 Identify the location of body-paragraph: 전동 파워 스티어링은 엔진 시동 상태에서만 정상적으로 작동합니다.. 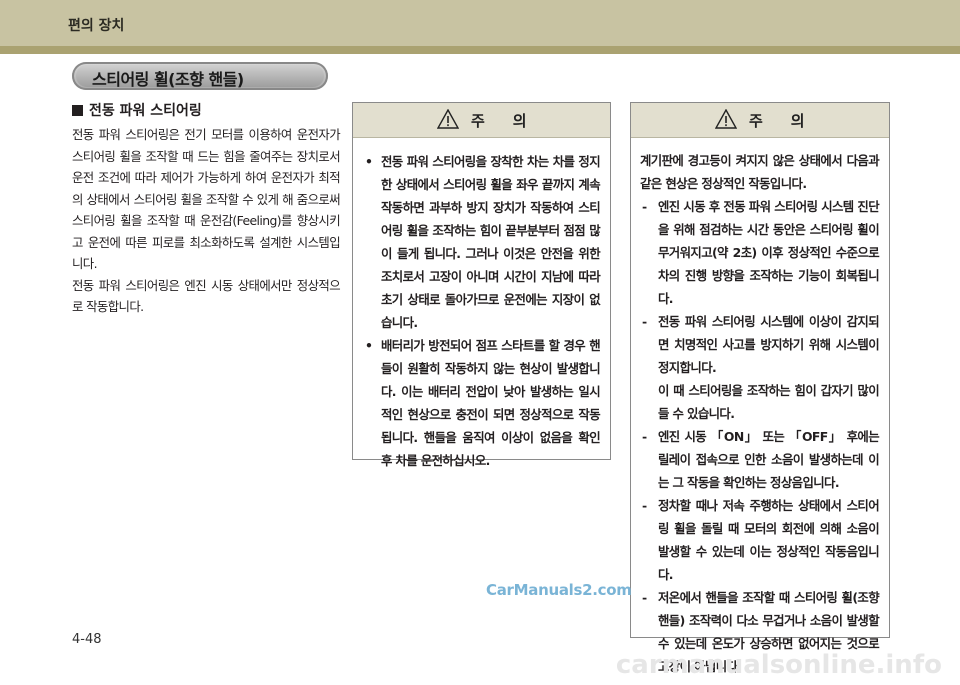
(206, 296).